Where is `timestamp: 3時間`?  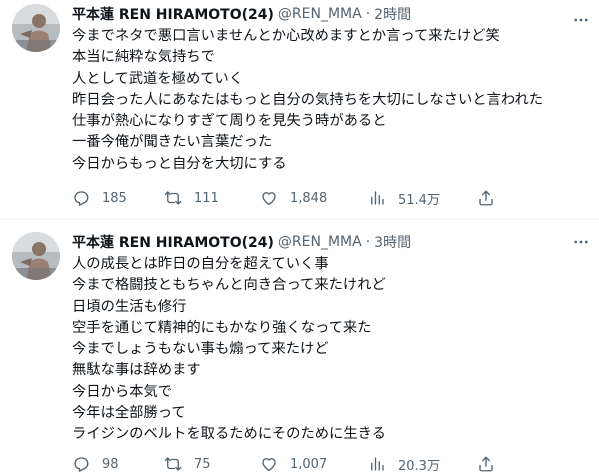
timestamp: 3時間 is located at coordinates (392, 242).